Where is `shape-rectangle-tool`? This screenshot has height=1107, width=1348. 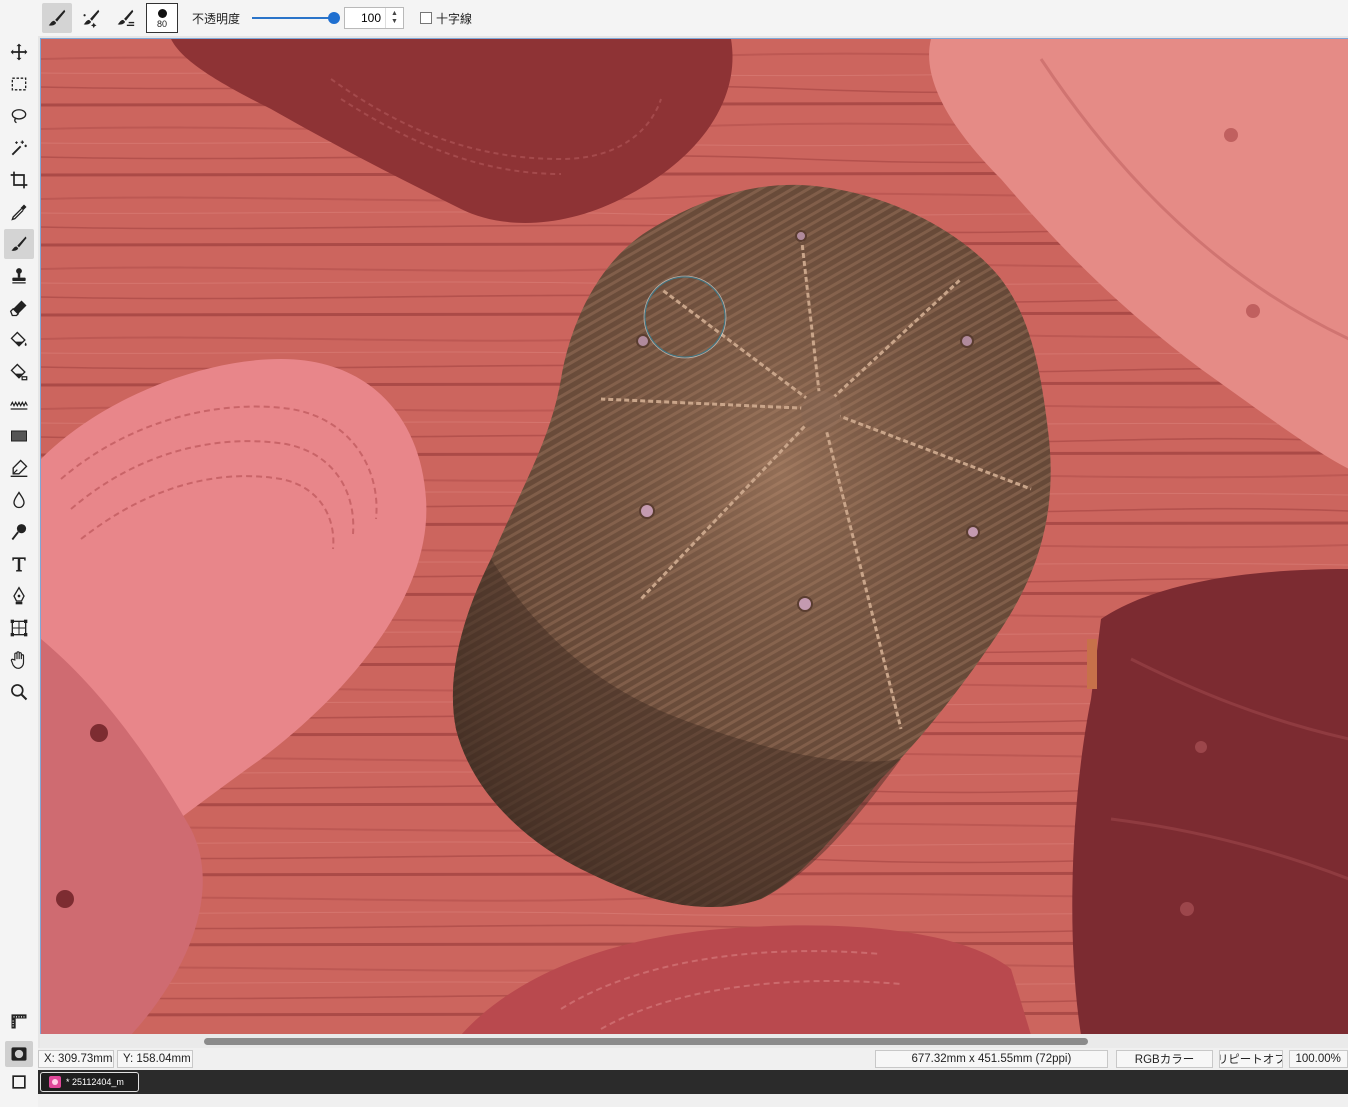 shape-rectangle-tool is located at coordinates (19, 436).